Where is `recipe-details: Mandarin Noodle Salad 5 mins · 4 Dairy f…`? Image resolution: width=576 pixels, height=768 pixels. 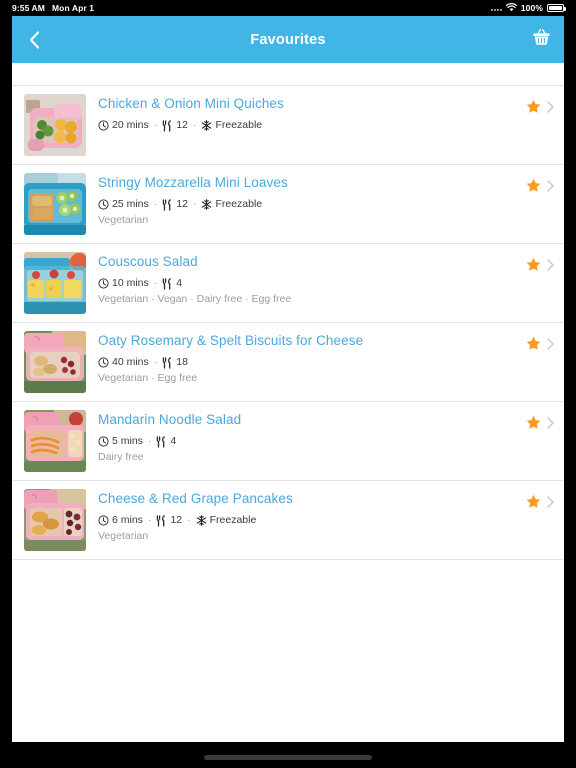 recipe-details: Mandarin Noodle Salad 5 mins · 4 Dairy f… is located at coordinates (306, 437).